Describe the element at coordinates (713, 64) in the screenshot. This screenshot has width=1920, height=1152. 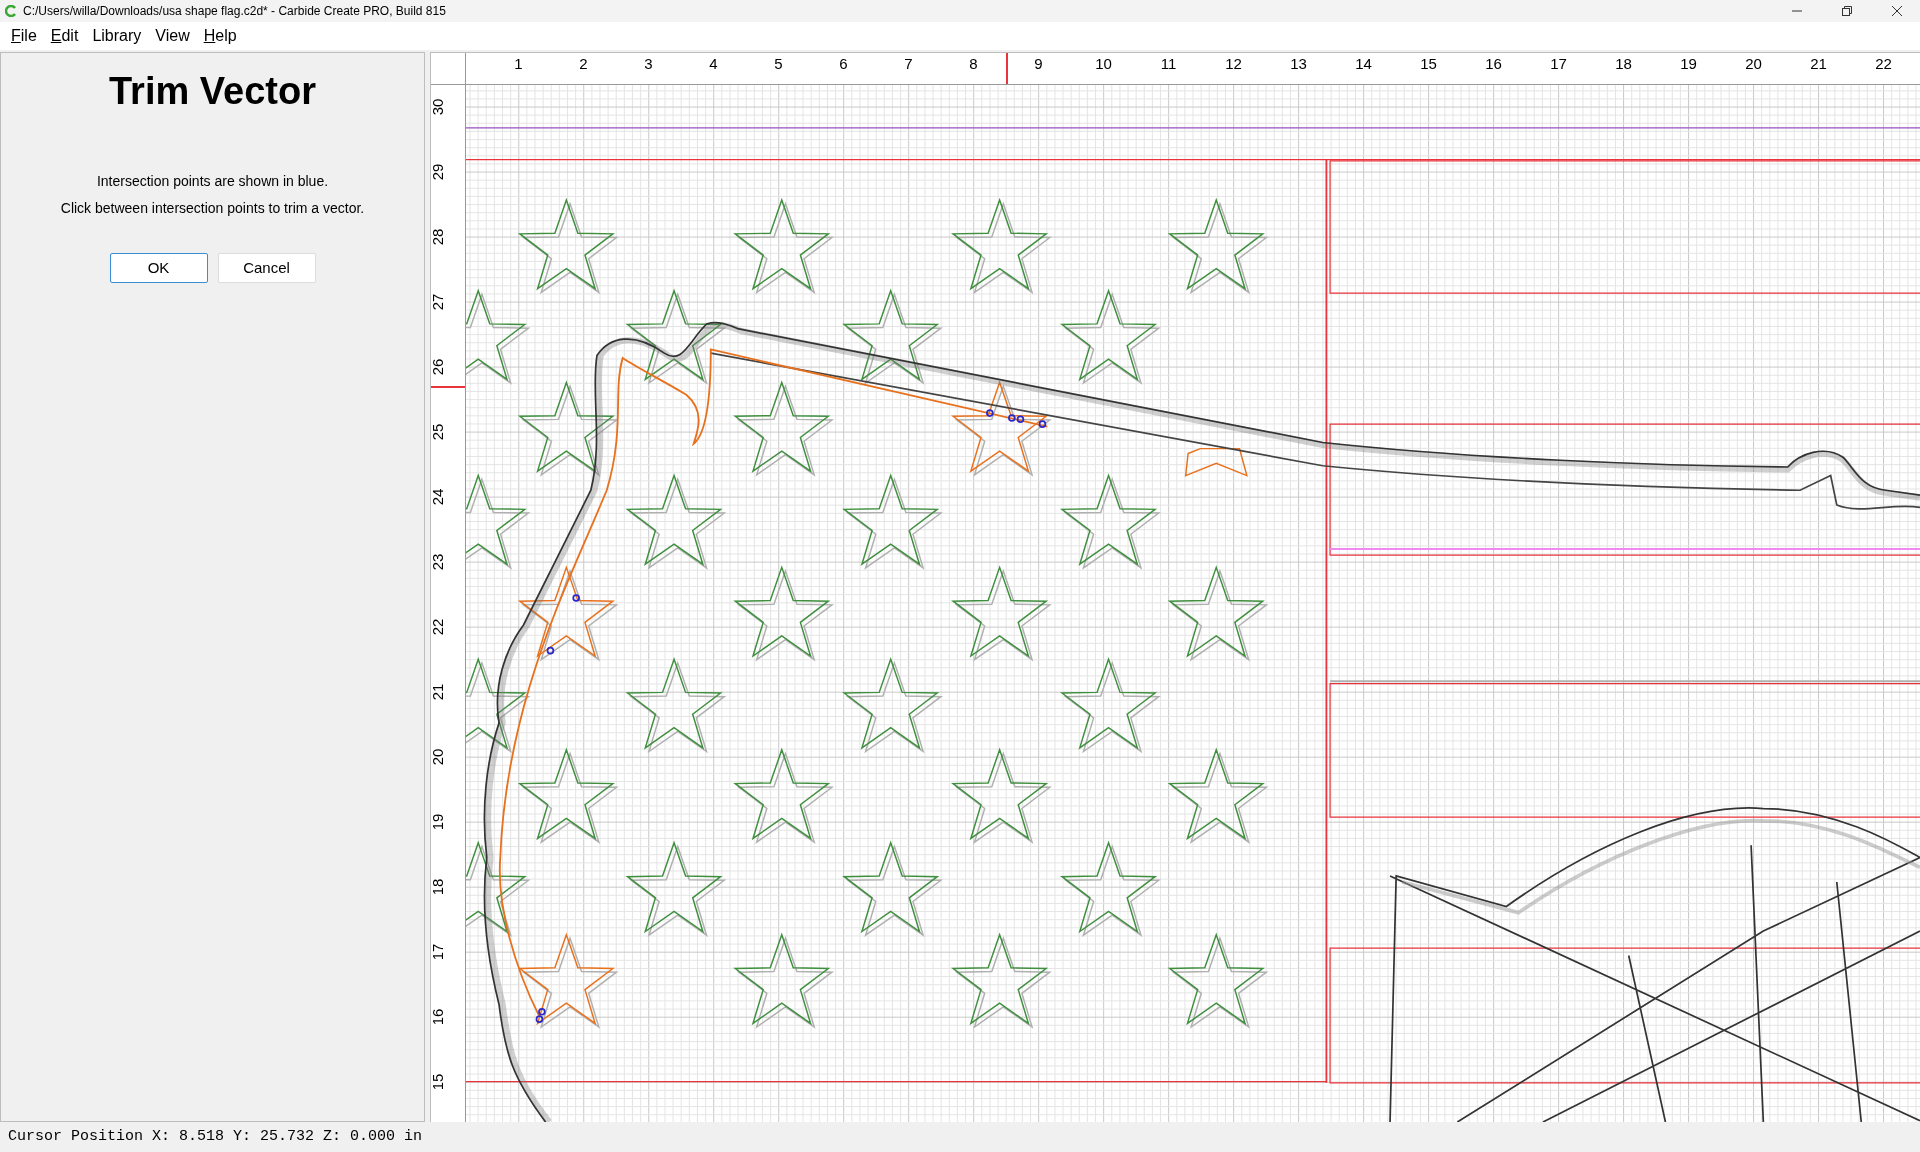
I see `ruler-label: 4` at that location.